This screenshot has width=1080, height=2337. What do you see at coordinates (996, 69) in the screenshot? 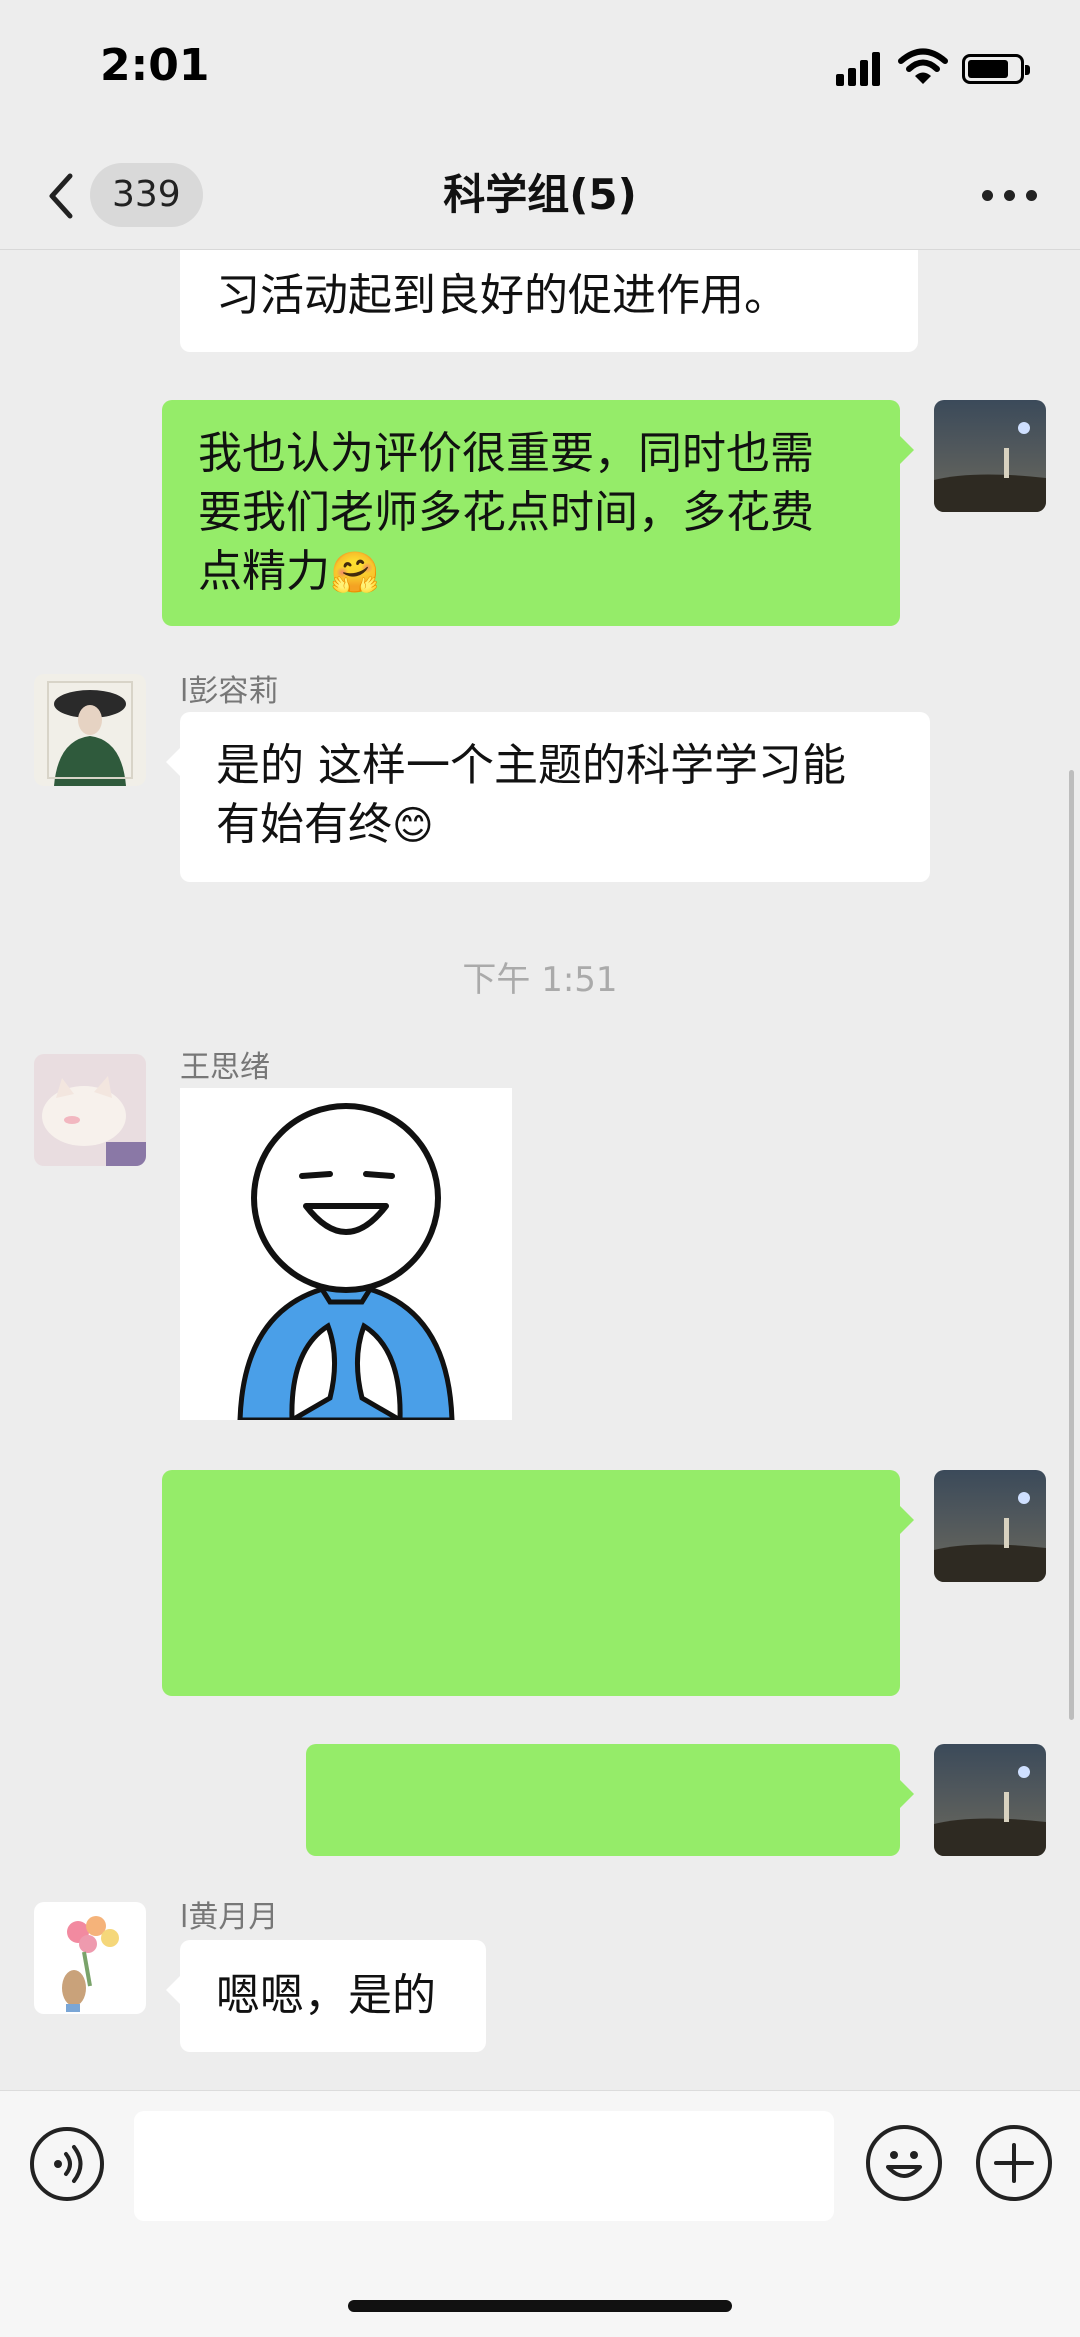
I see `battery-icon` at bounding box center [996, 69].